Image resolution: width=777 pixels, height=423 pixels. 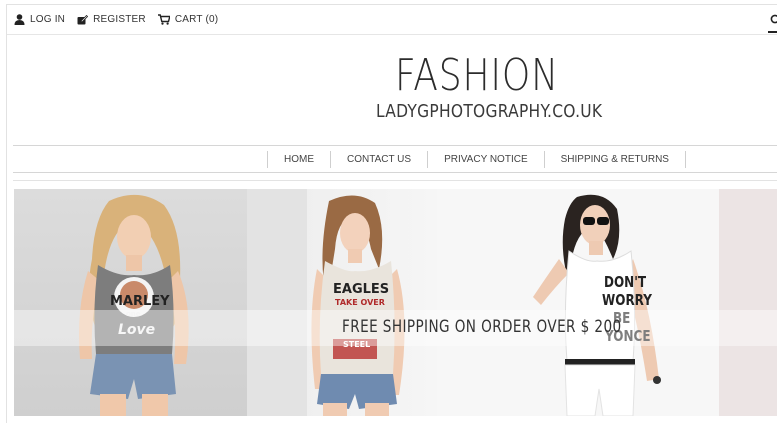 I want to click on account-links: LOG IN REGISTER CART (0), so click(x=122, y=19).